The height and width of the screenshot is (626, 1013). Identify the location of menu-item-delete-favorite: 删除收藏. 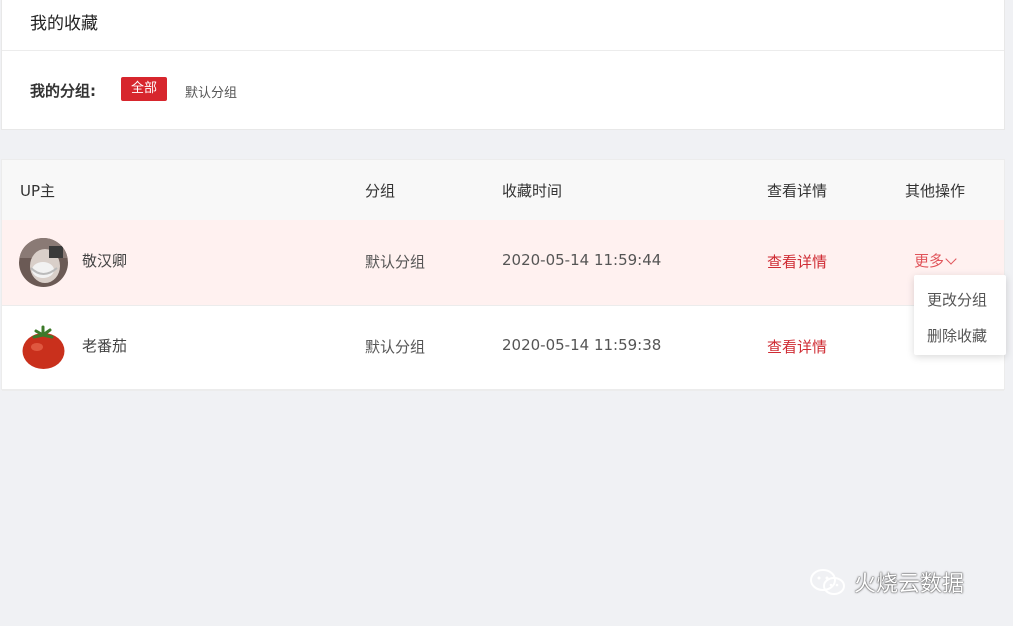
(957, 335).